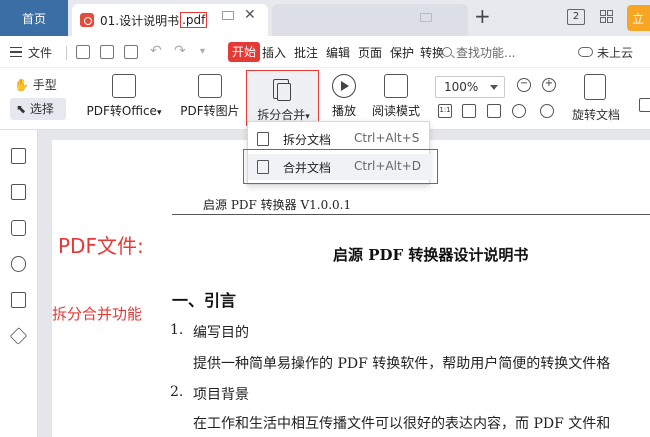 This screenshot has height=437, width=650. I want to click on left-sidebar, so click(19, 283).